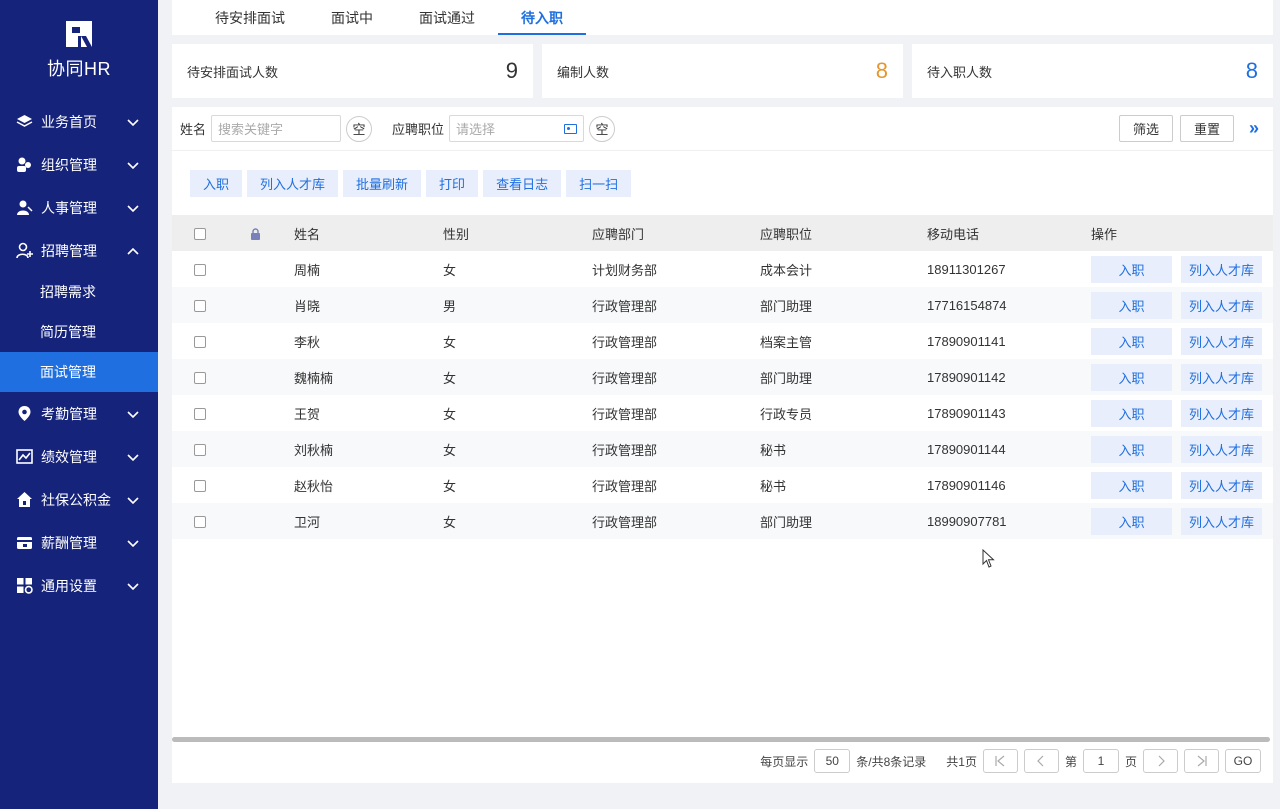  What do you see at coordinates (352, 17) in the screenshot?
I see `tab-1: 面试中` at bounding box center [352, 17].